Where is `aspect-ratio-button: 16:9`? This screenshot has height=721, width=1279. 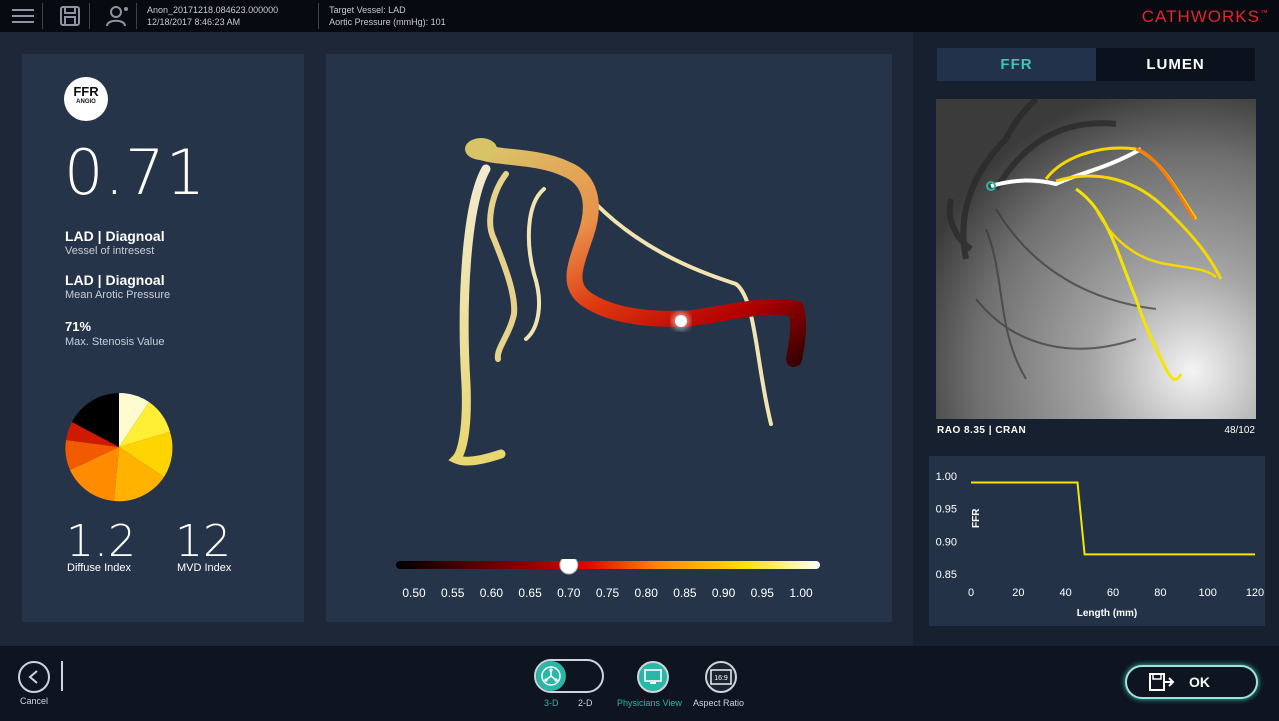 aspect-ratio-button: 16:9 is located at coordinates (721, 677).